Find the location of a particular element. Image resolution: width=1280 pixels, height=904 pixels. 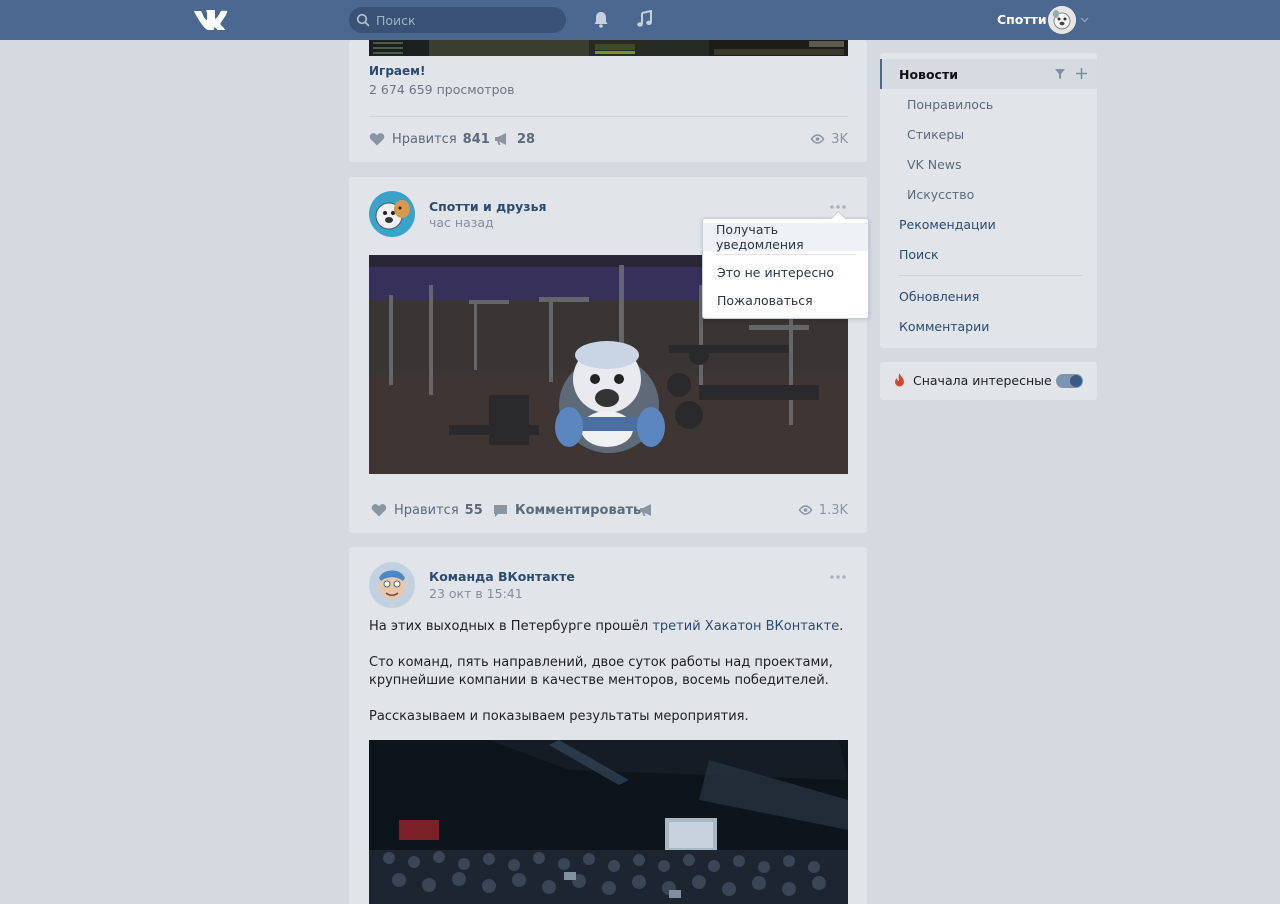

user-avatar is located at coordinates (1062, 20).